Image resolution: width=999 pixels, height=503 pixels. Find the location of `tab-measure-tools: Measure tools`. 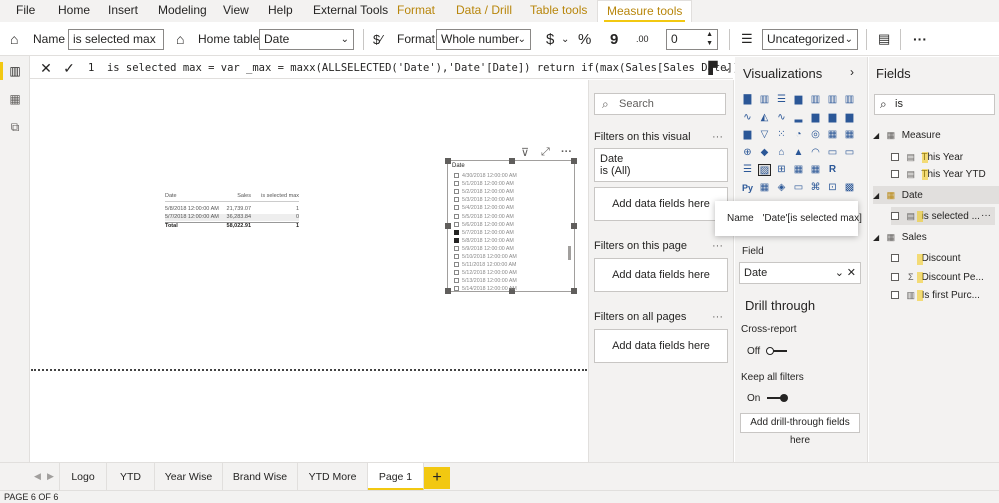

tab-measure-tools: Measure tools is located at coordinates (645, 11).